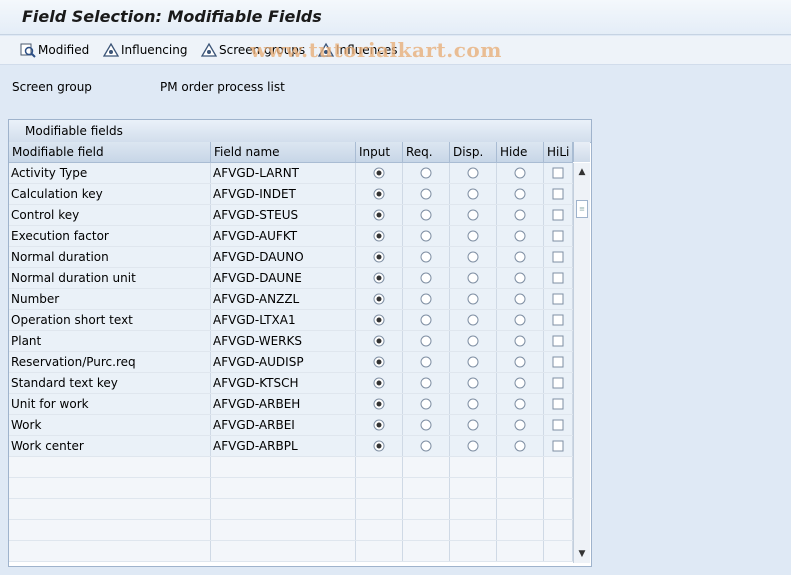 This screenshot has height=575, width=791. What do you see at coordinates (291, 215) in the screenshot?
I see `table-row: Control key AFVGD-STEUS` at bounding box center [291, 215].